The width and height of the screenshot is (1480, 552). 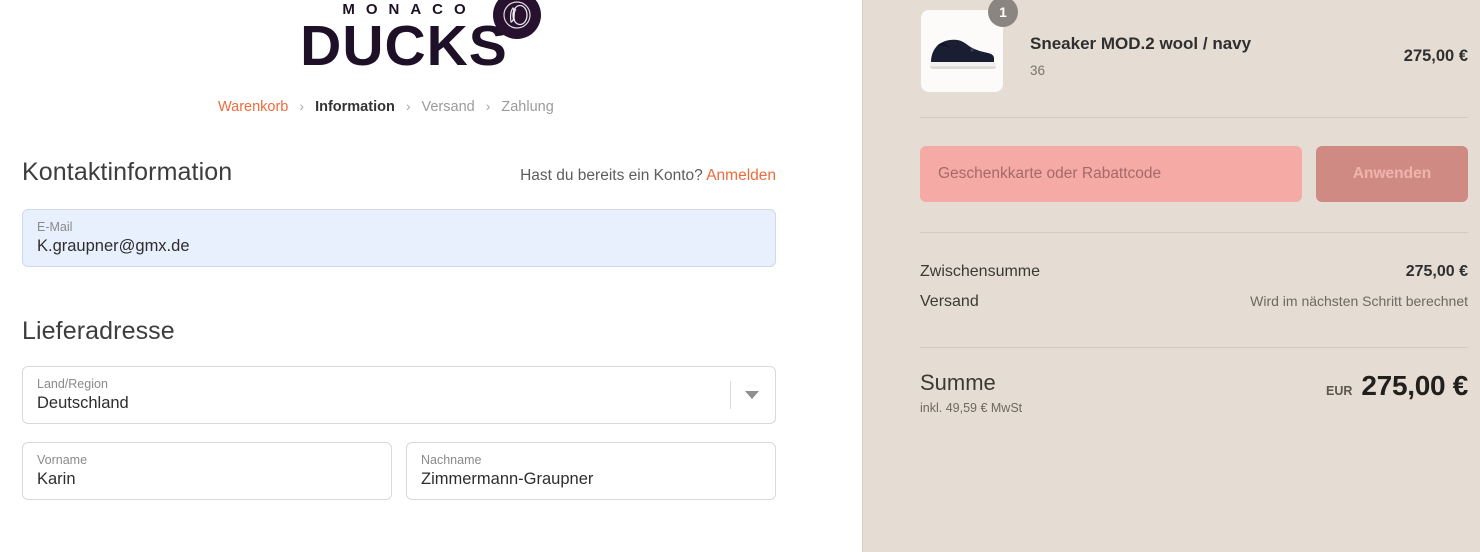 I want to click on discount-code-input: Geschenkkarte oder Rabattcode, so click(x=1111, y=174).